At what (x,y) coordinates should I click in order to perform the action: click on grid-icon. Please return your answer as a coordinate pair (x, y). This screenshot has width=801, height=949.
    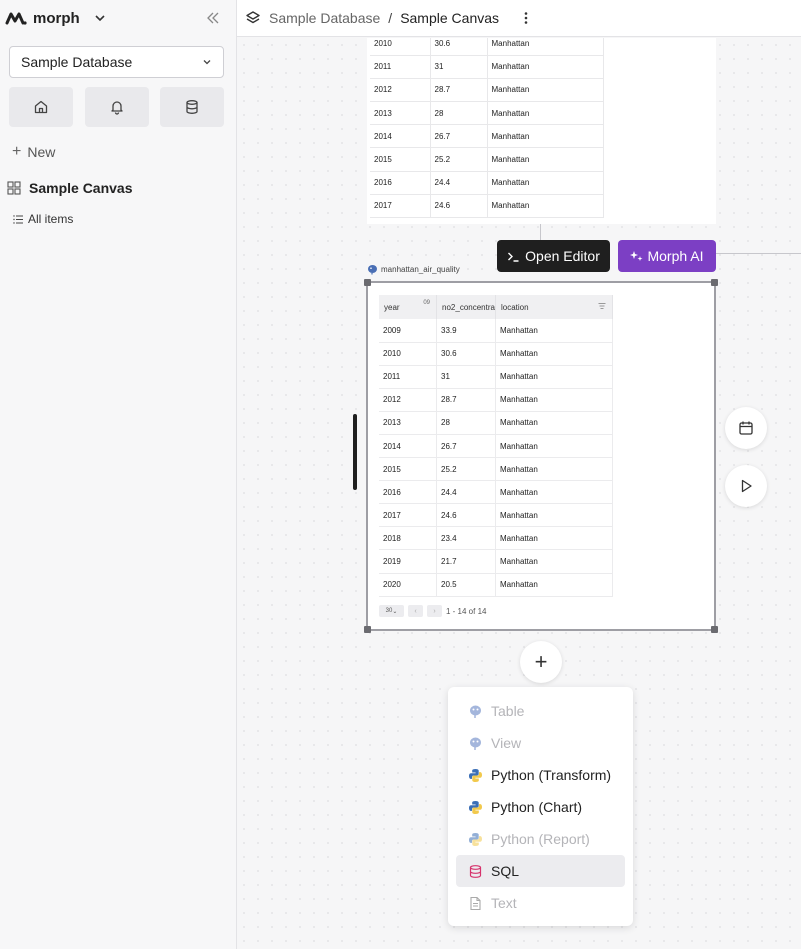
    Looking at the image, I should click on (14, 188).